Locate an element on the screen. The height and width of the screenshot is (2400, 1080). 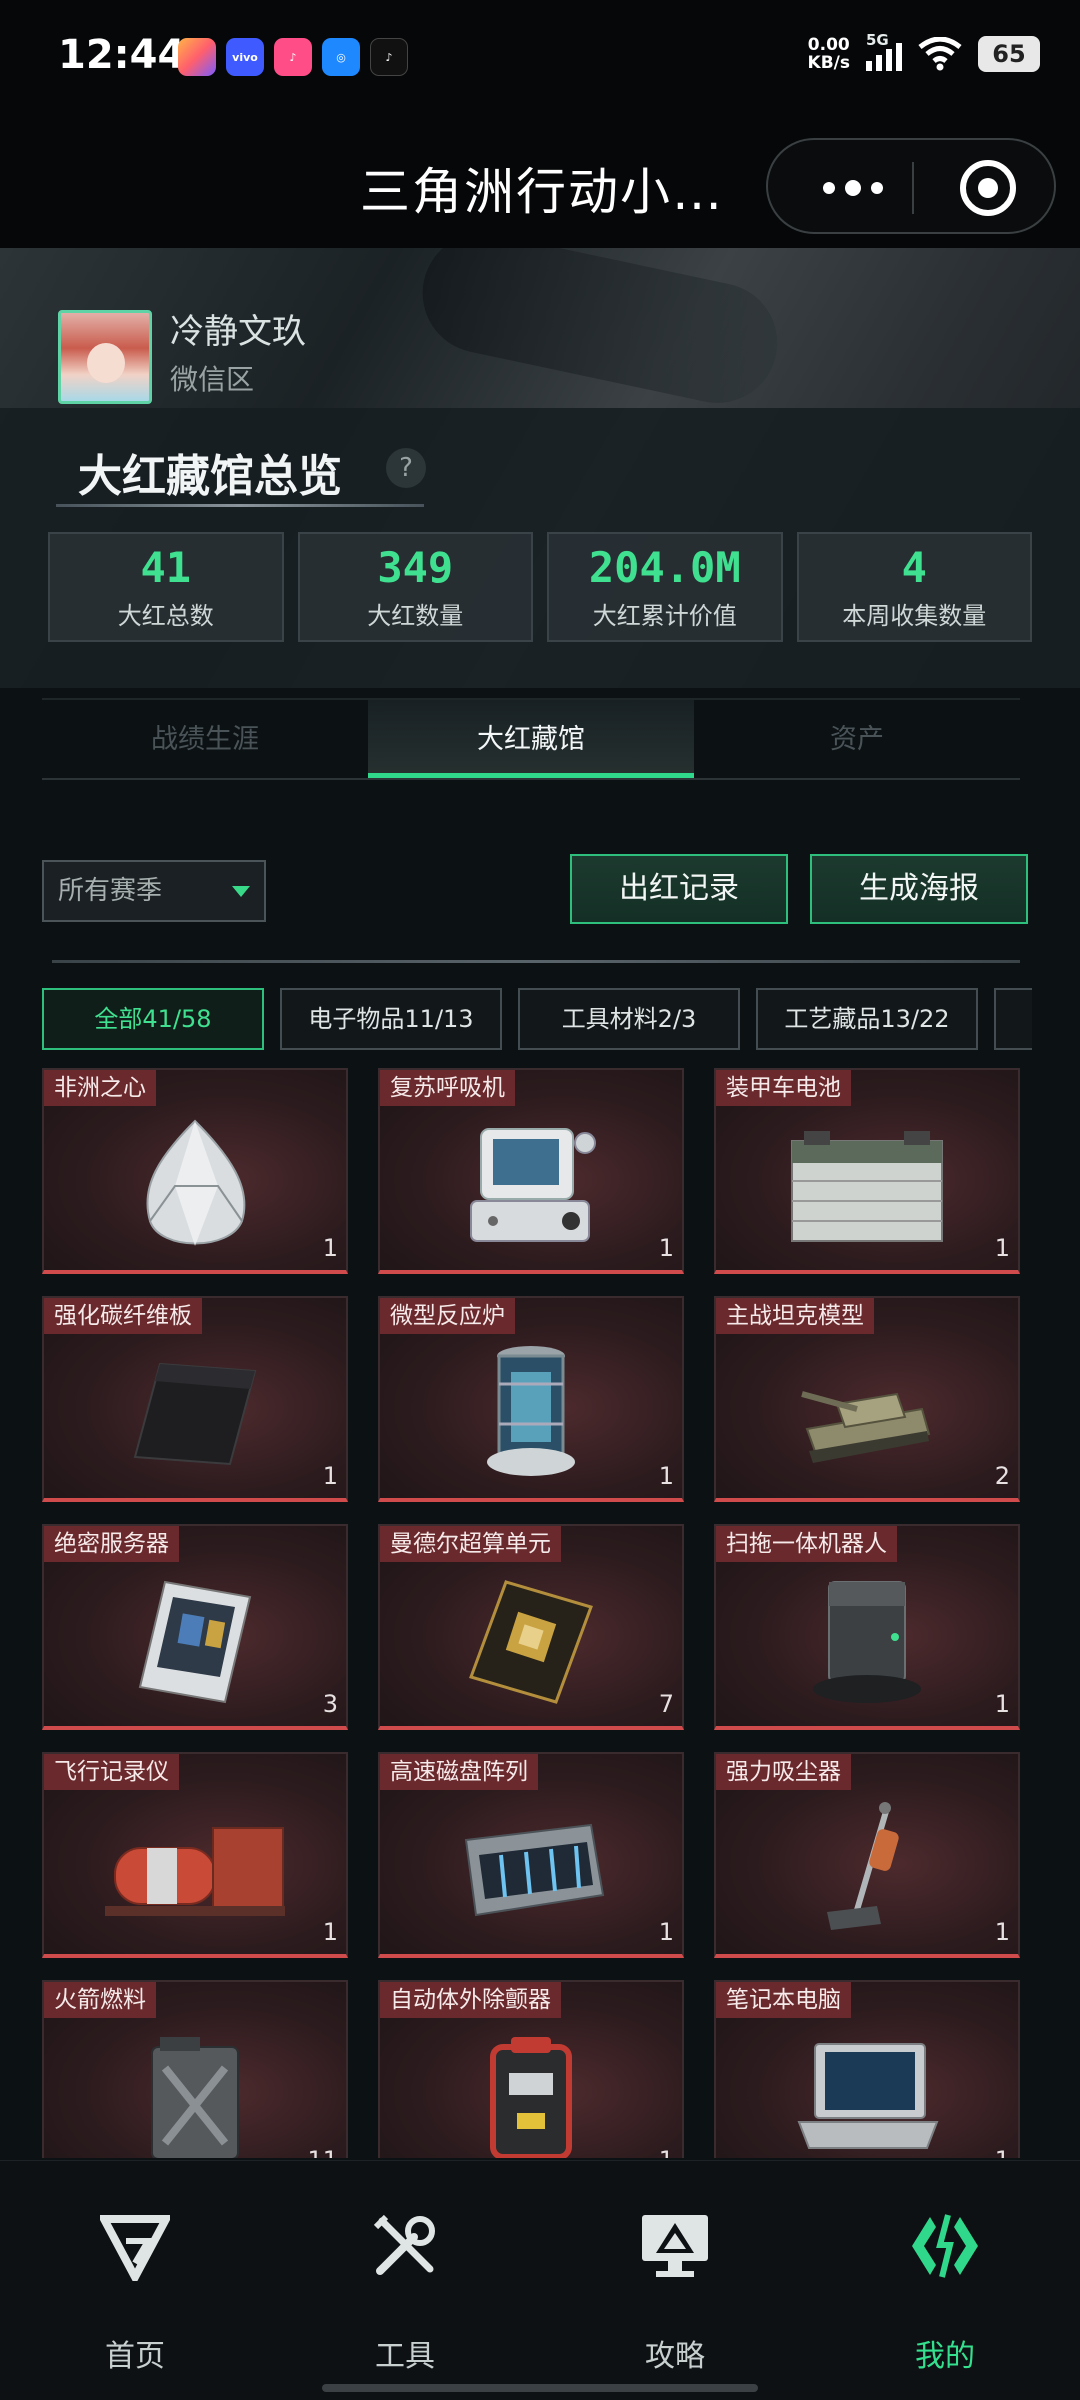
stat-total-count: 349 大红数量 is located at coordinates (415, 587).